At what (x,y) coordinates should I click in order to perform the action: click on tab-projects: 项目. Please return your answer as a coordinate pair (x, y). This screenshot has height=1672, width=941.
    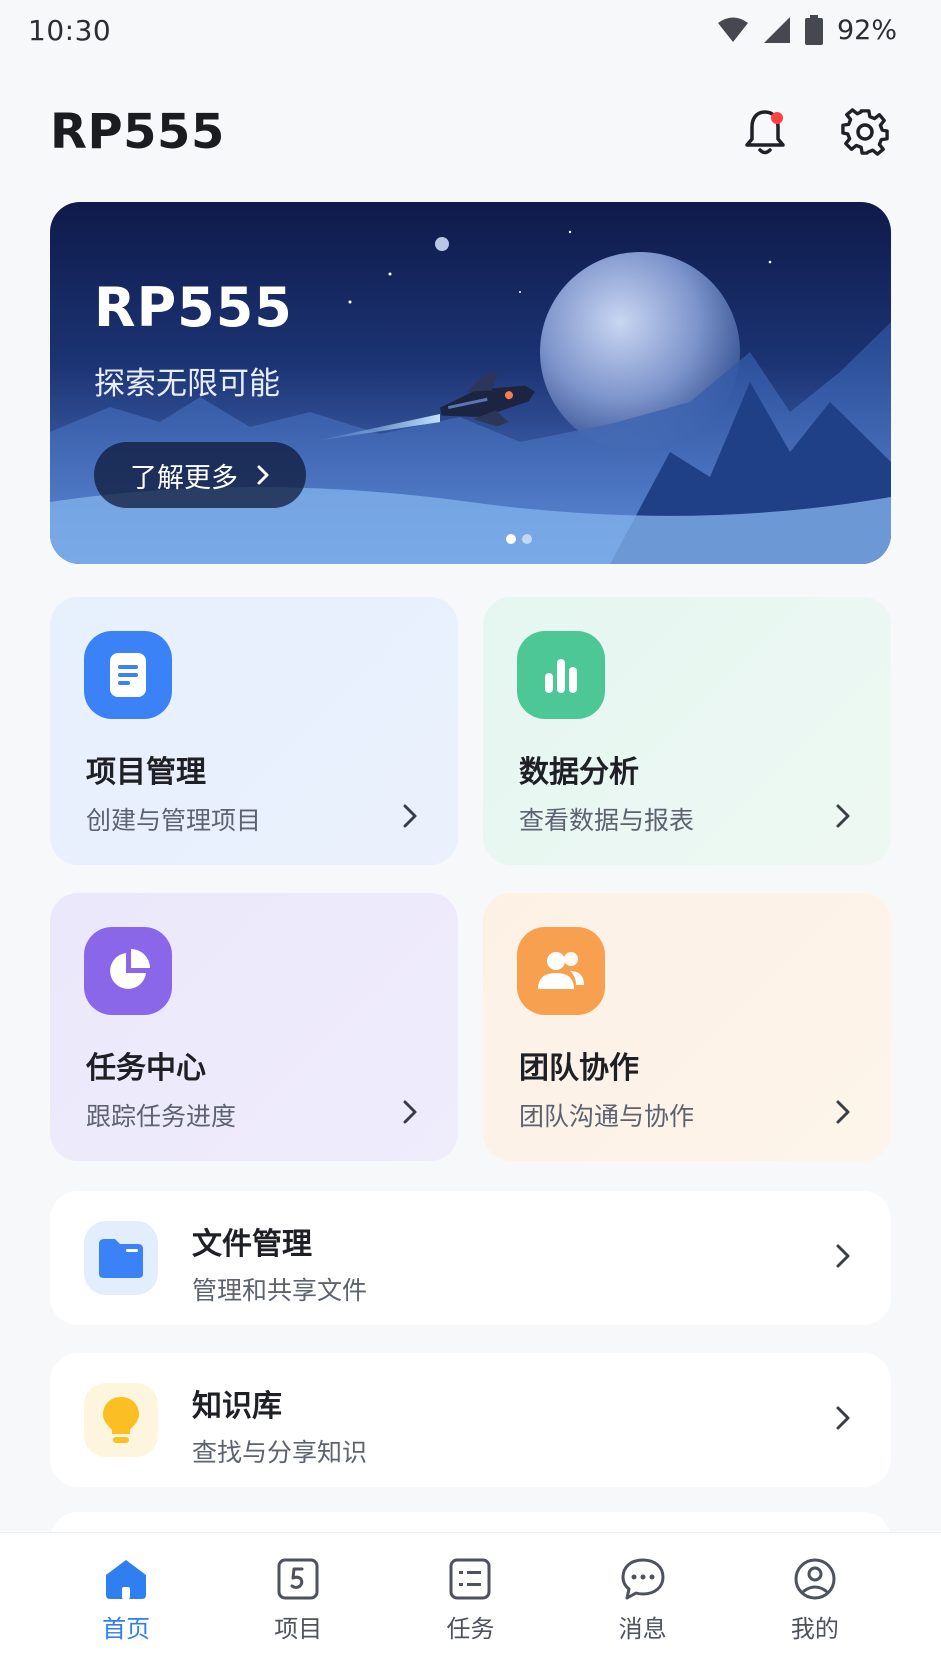
    Looking at the image, I should click on (298, 1600).